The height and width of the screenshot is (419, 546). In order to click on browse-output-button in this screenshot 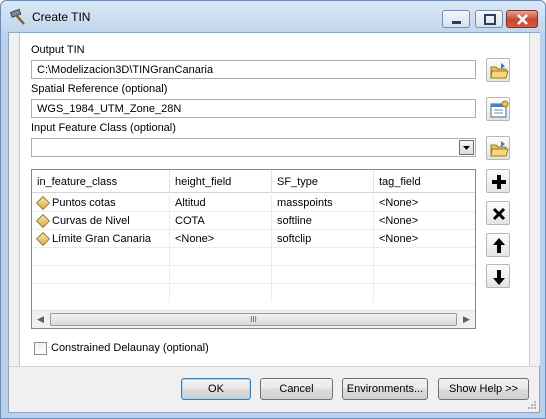, I will do `click(498, 70)`.